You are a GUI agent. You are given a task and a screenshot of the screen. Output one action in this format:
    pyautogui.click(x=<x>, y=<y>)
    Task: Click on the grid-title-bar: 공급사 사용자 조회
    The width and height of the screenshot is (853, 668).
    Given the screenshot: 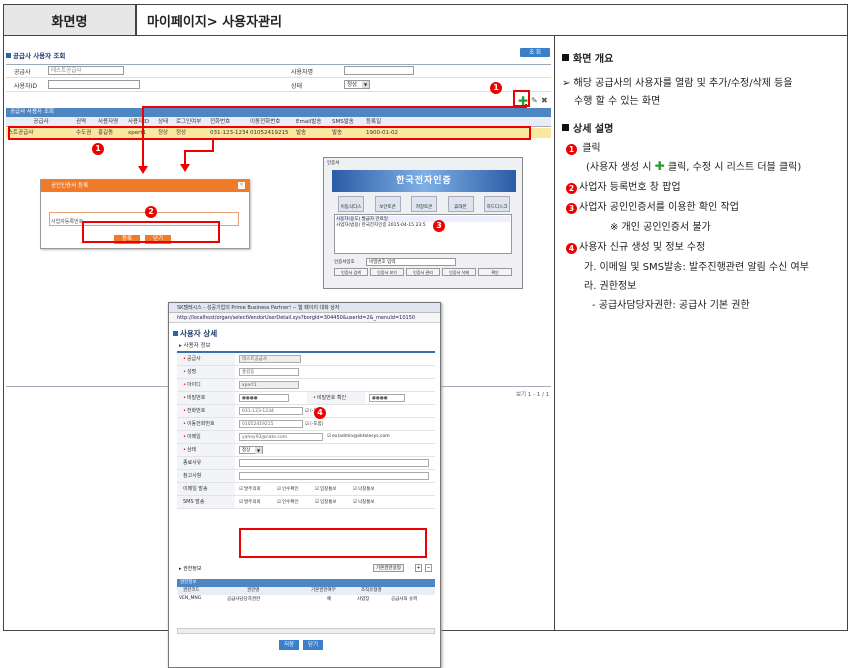 What is the action you would take?
    pyautogui.click(x=278, y=112)
    